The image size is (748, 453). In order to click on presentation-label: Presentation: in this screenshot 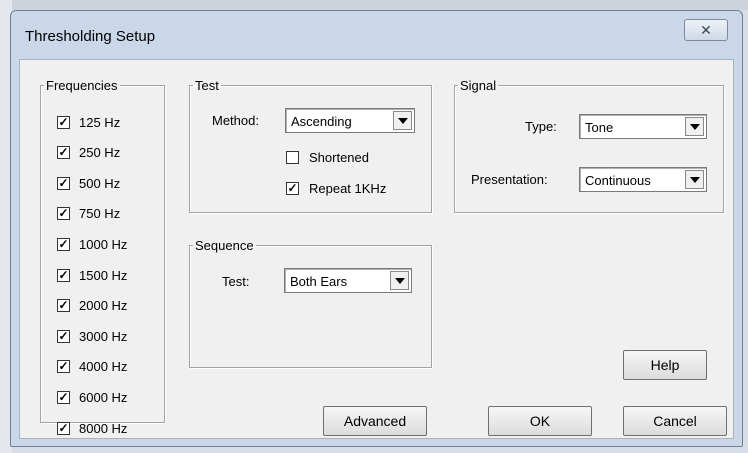, I will do `click(509, 179)`.